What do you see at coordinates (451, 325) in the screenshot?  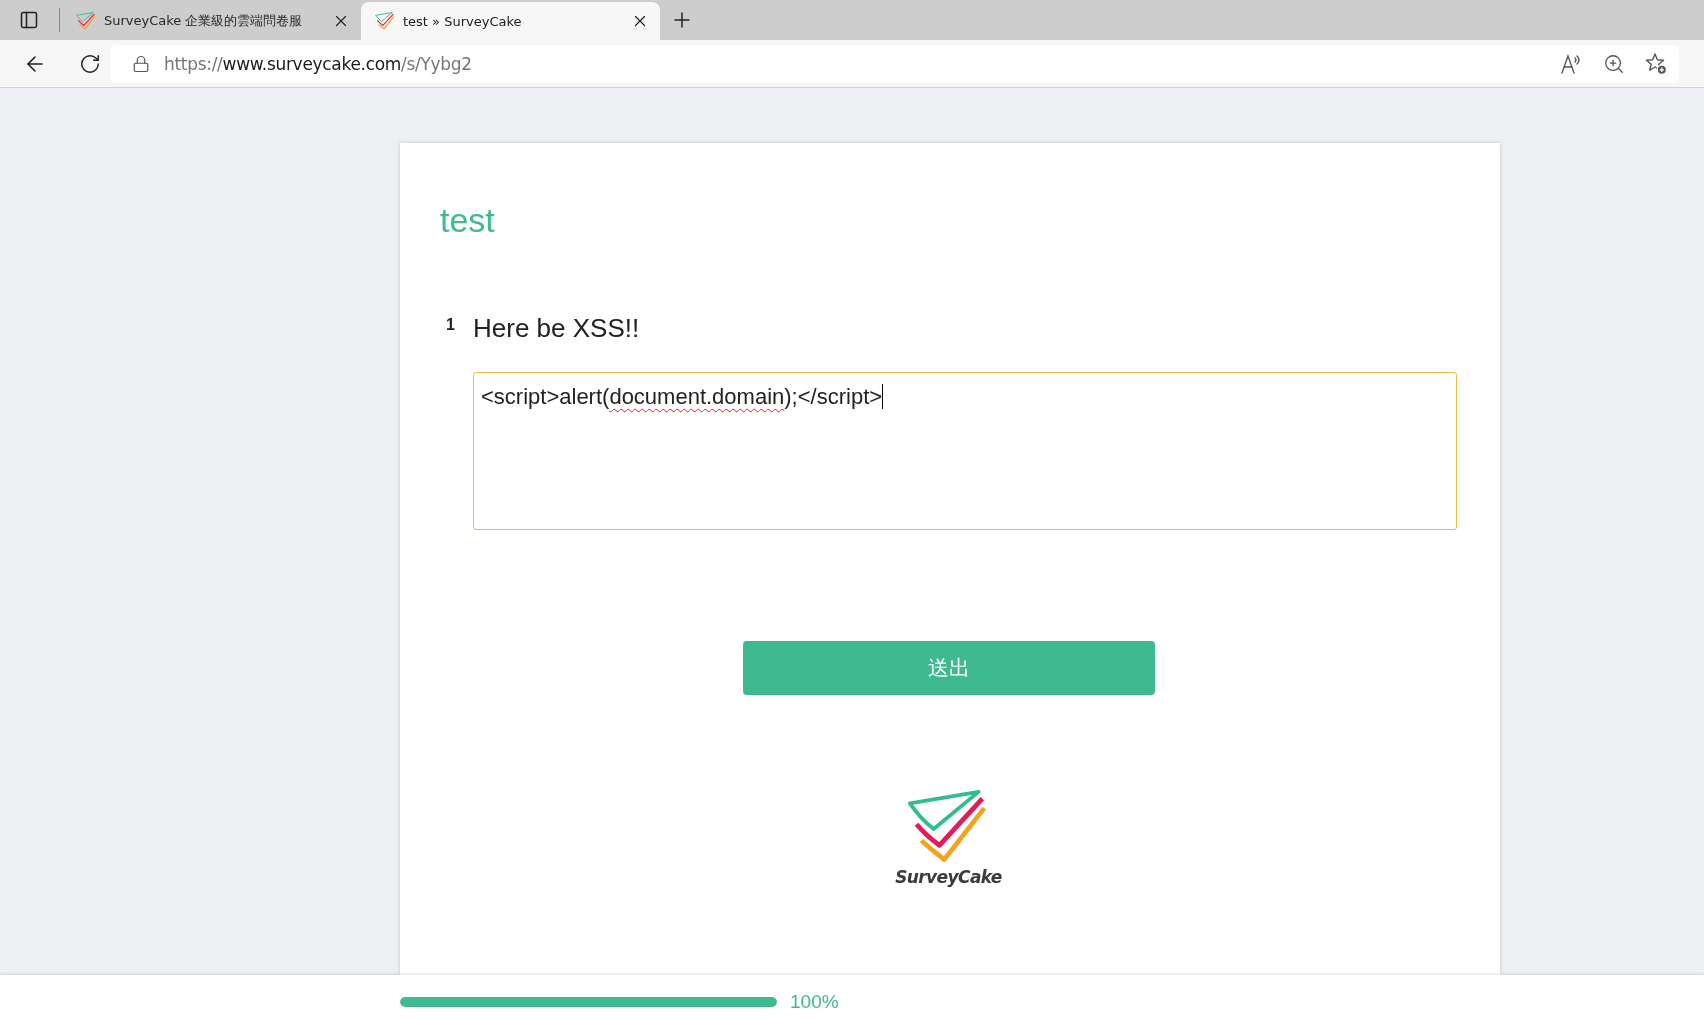 I see `question-number: 1` at bounding box center [451, 325].